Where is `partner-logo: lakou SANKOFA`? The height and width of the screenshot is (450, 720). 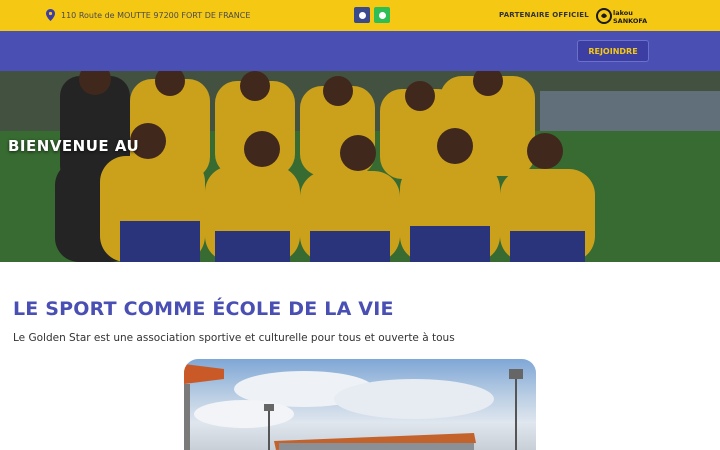 partner-logo: lakou SANKOFA is located at coordinates (624, 16).